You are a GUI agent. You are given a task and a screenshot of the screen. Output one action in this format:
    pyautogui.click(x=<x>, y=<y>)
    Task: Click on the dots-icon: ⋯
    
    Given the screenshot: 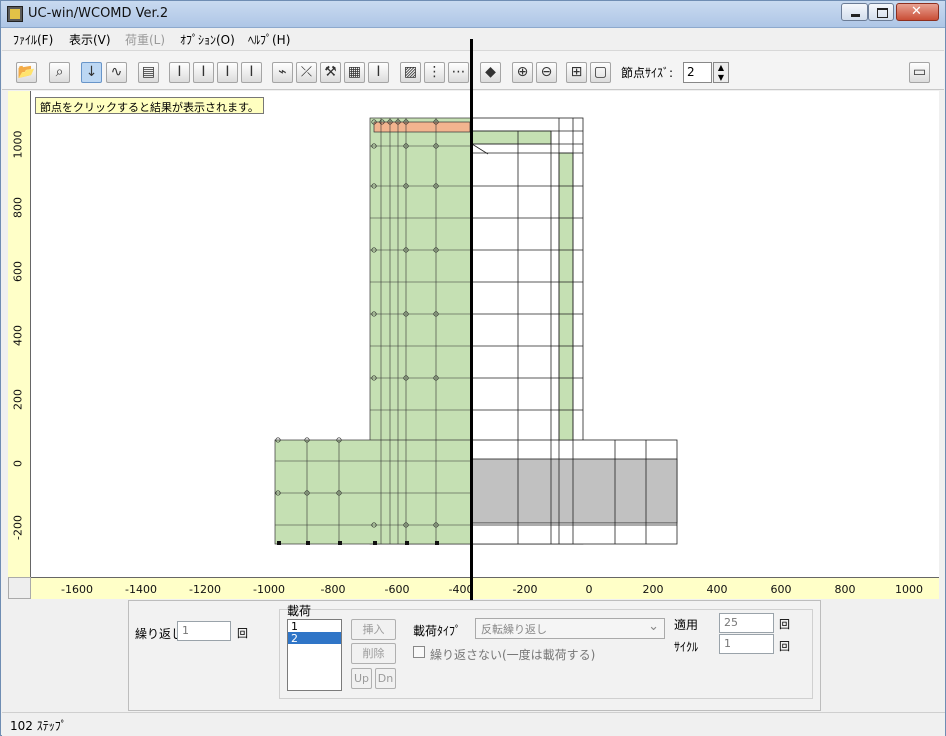 What is the action you would take?
    pyautogui.click(x=458, y=72)
    